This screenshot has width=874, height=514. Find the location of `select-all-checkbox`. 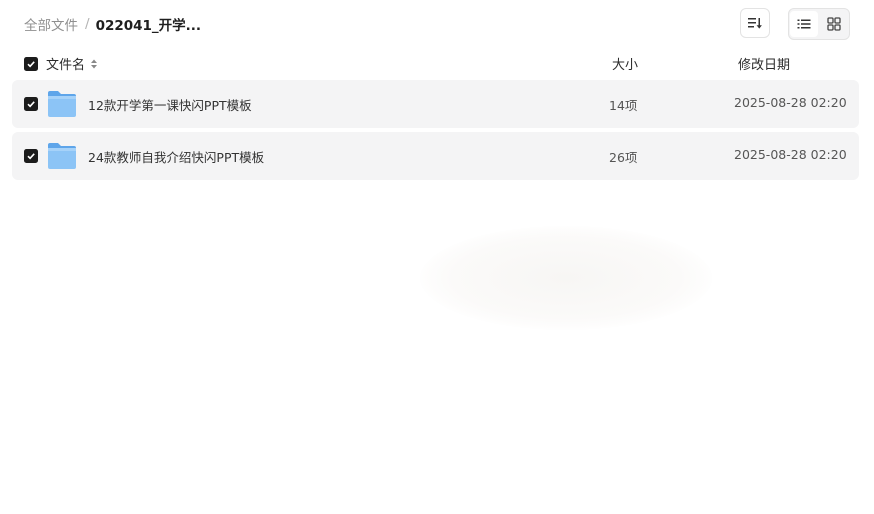

select-all-checkbox is located at coordinates (31, 64).